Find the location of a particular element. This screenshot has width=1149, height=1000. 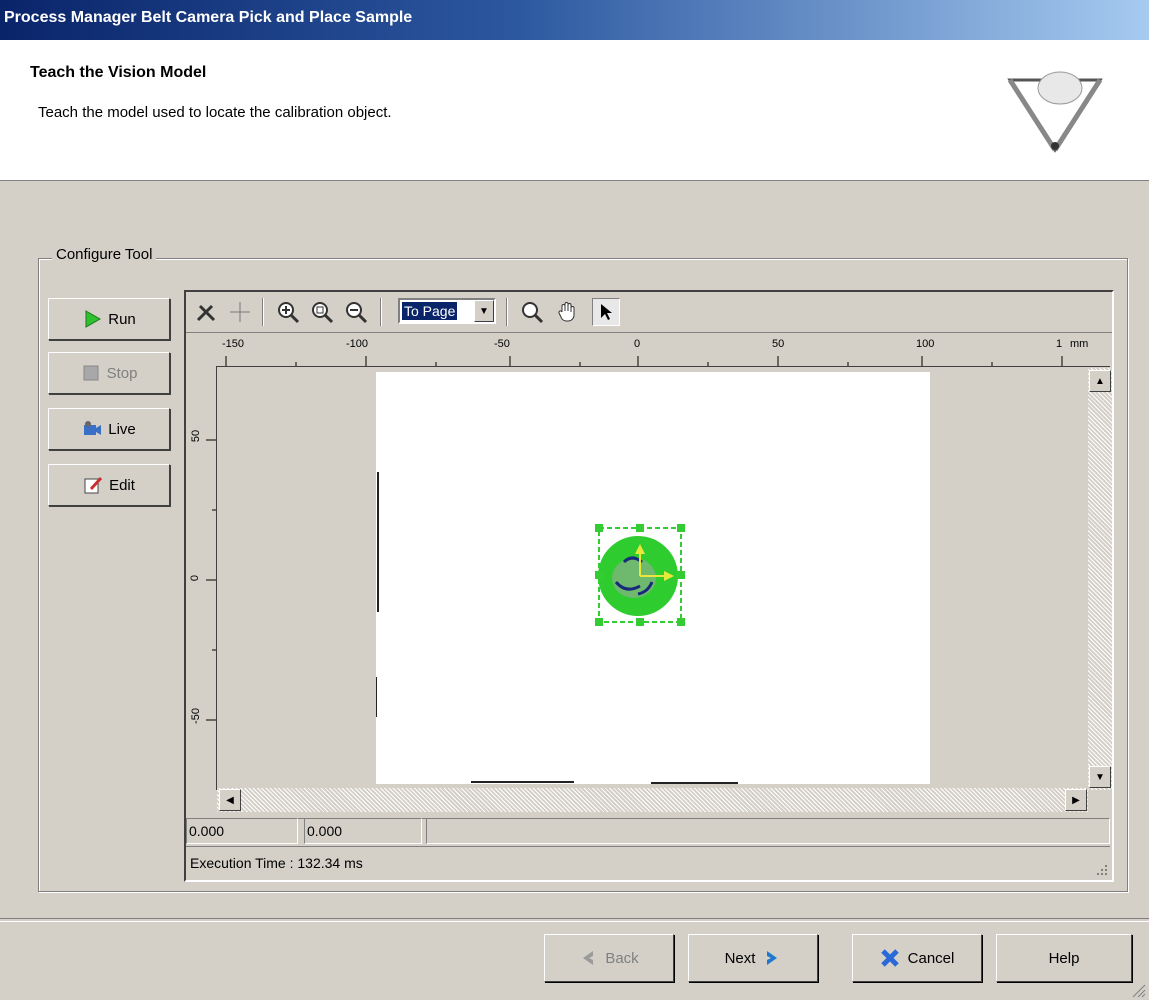

back-label: Back is located at coordinates (622, 958).